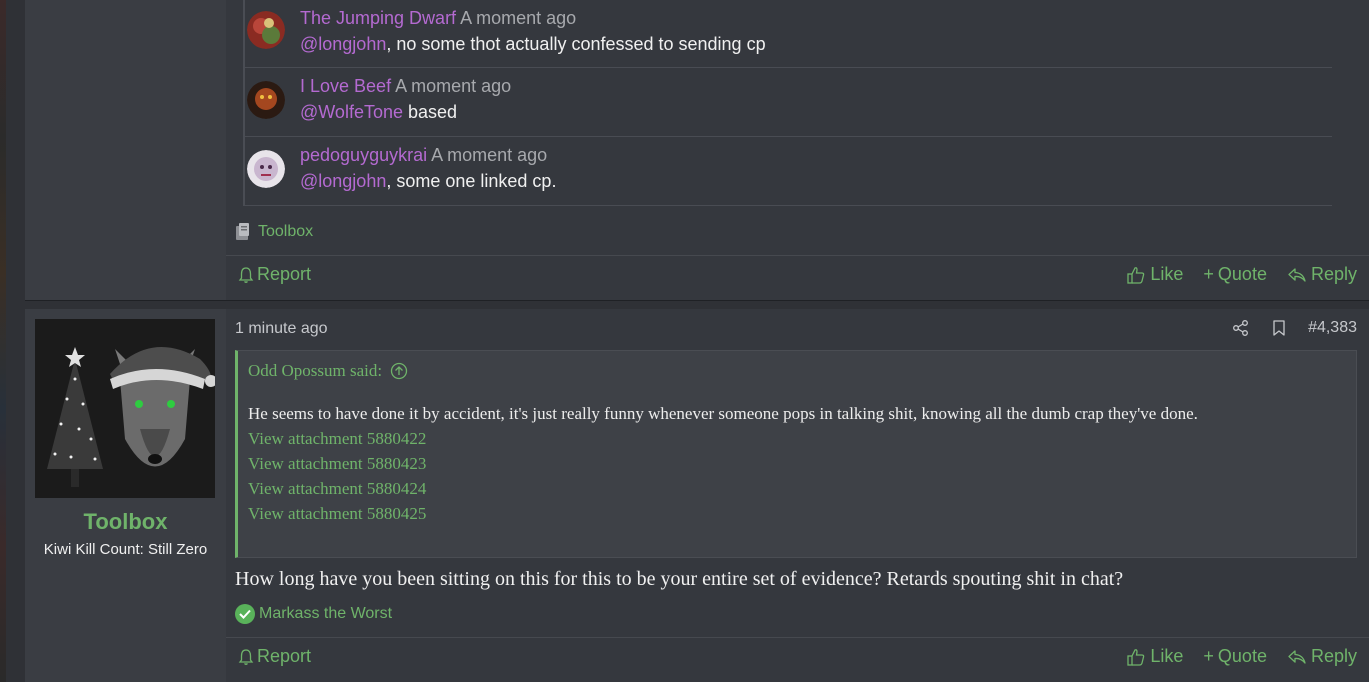  I want to click on check-reaction-icon, so click(245, 614).